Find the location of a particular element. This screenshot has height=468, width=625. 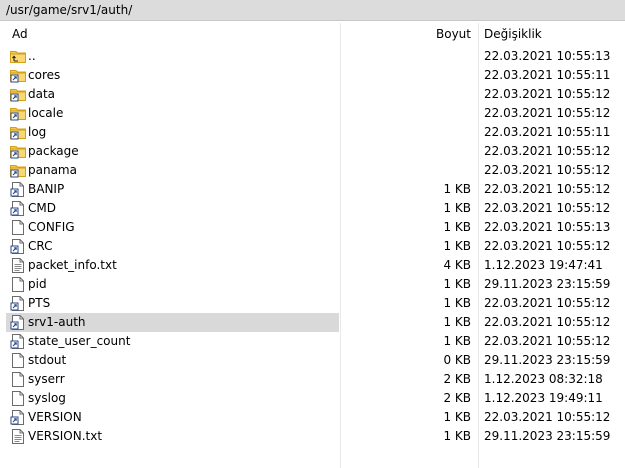

file-name-cell: VERSION is located at coordinates (172, 417).